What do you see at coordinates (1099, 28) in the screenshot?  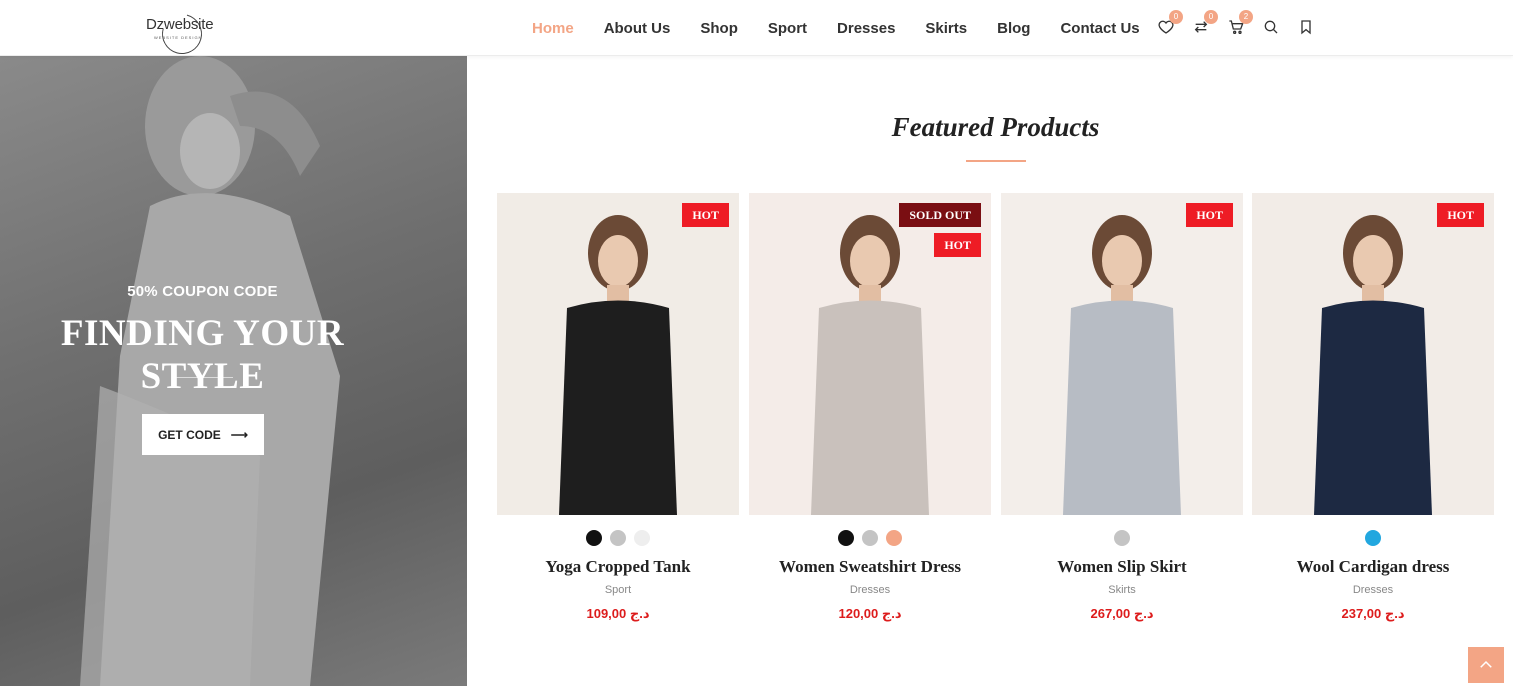 I see `nav-contact-us: Contact Us` at bounding box center [1099, 28].